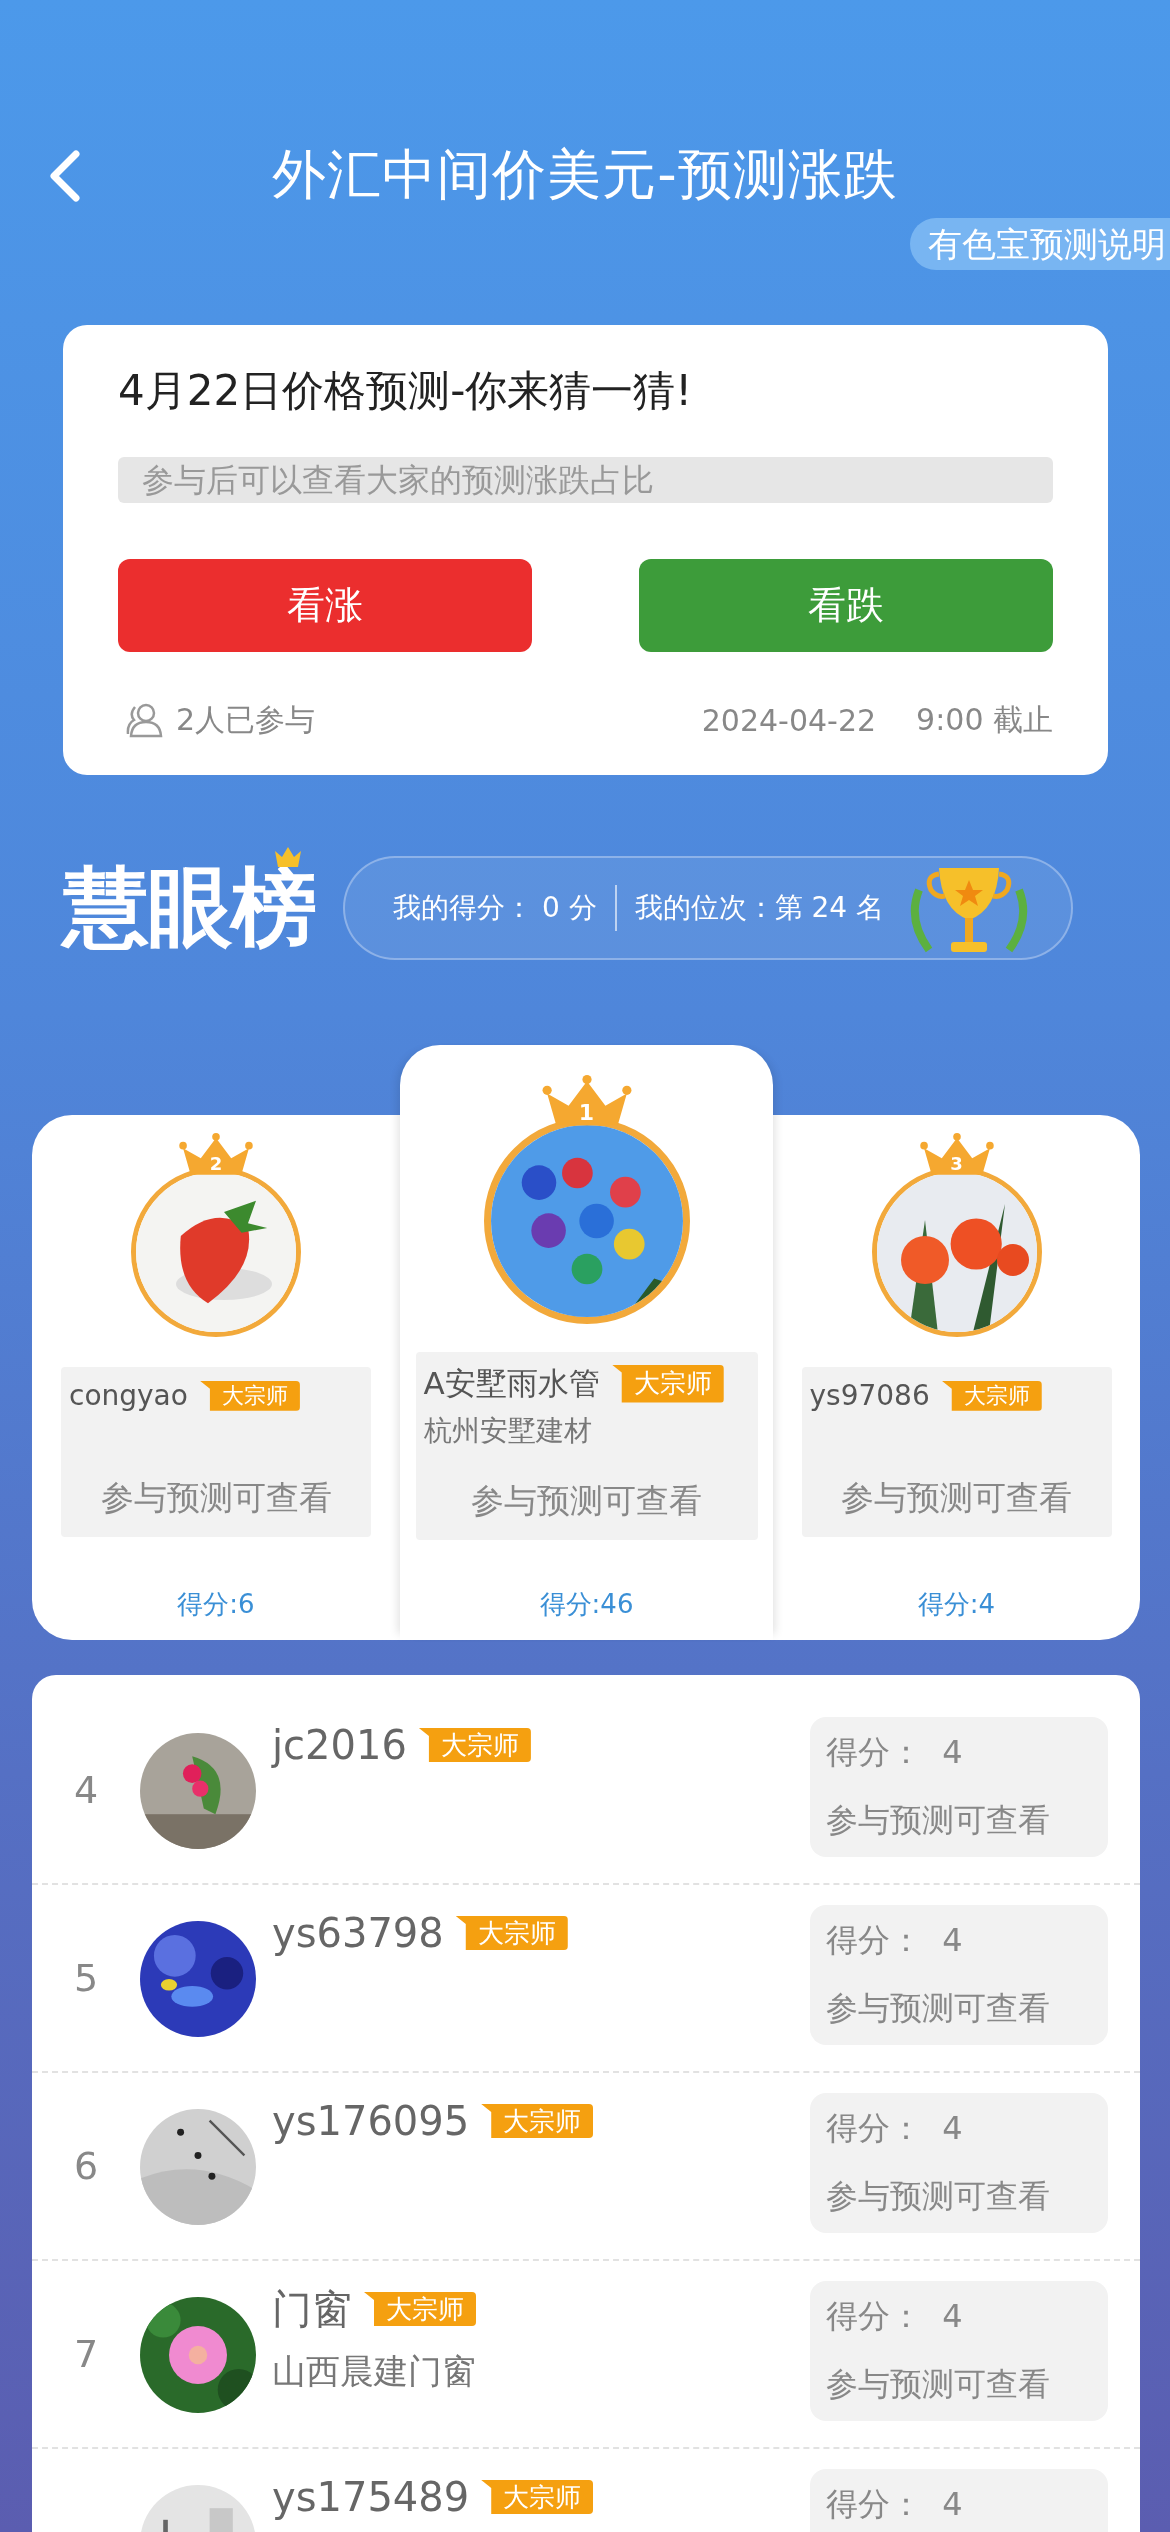 The width and height of the screenshot is (1170, 2532). What do you see at coordinates (789, 720) in the screenshot?
I see `deadline-date: 2024-04-22` at bounding box center [789, 720].